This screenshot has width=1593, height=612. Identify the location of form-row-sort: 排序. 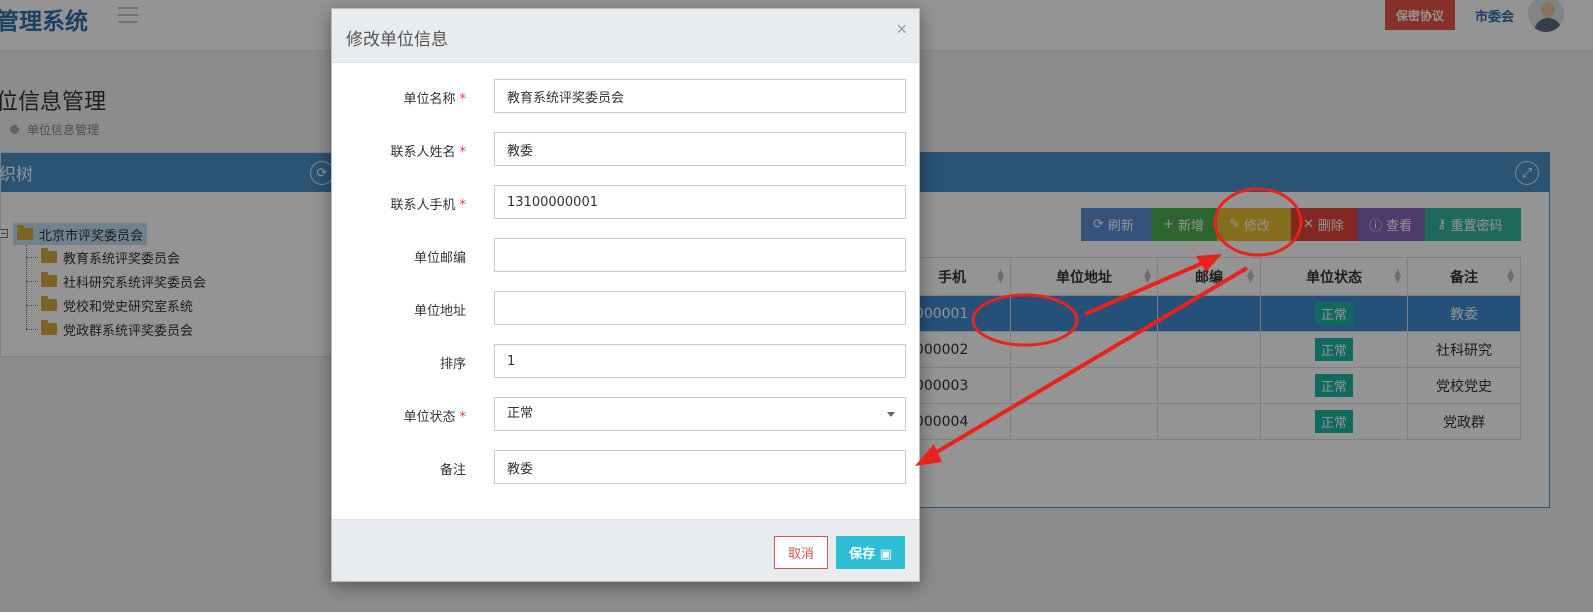
(626, 361).